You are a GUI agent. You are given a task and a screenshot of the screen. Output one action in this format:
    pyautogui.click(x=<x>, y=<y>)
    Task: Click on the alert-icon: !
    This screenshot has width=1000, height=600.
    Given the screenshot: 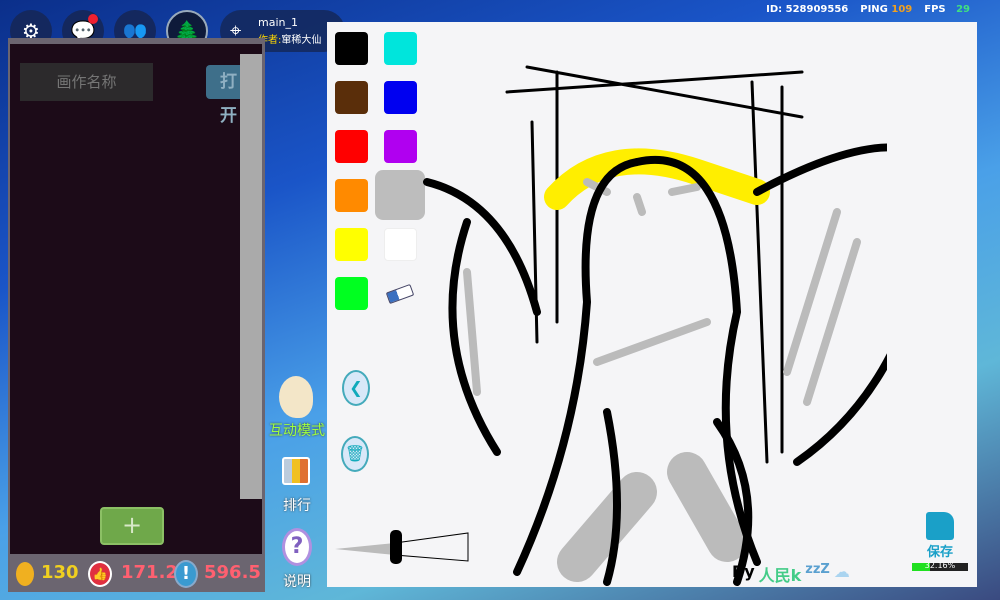 What is the action you would take?
    pyautogui.click(x=186, y=574)
    